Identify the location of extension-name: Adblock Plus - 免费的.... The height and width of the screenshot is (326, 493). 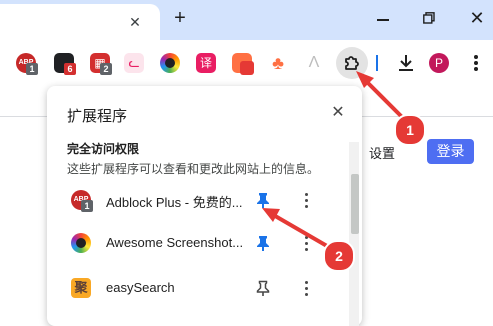
(174, 202).